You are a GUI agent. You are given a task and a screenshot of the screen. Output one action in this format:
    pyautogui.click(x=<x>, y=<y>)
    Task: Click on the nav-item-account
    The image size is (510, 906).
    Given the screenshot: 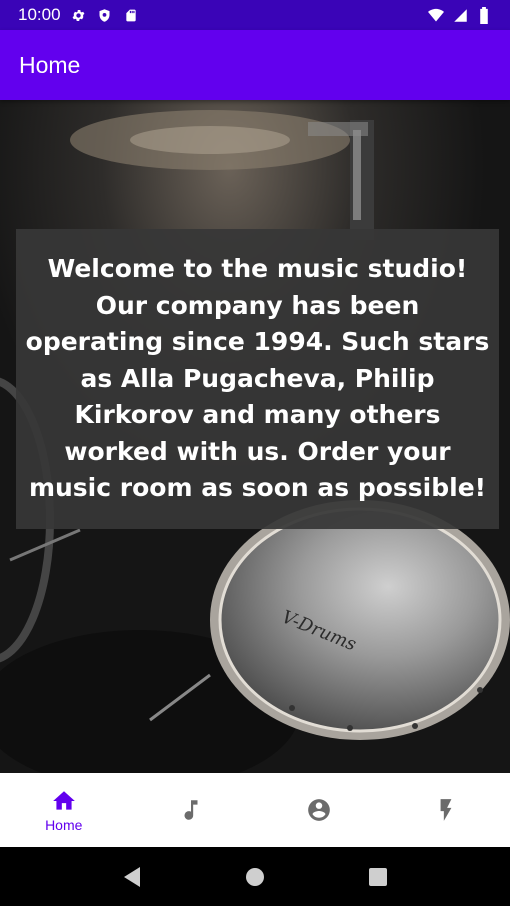 What is the action you would take?
    pyautogui.click(x=319, y=810)
    